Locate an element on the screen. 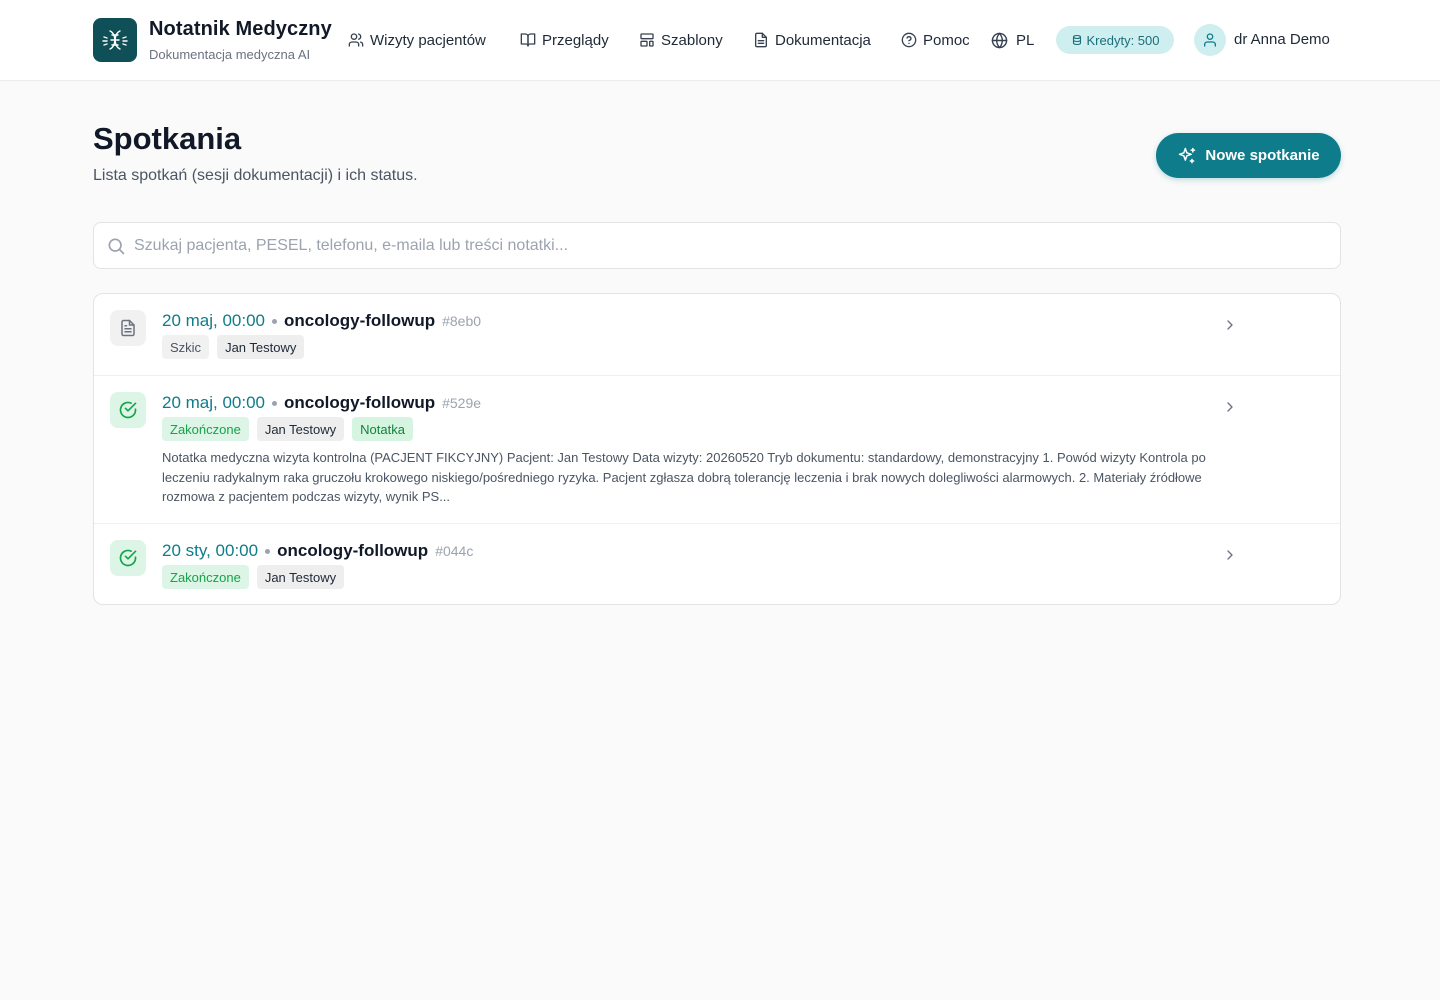  encounter-tags: Zakończone Jan Testowy Notatka is located at coordinates (287, 429).